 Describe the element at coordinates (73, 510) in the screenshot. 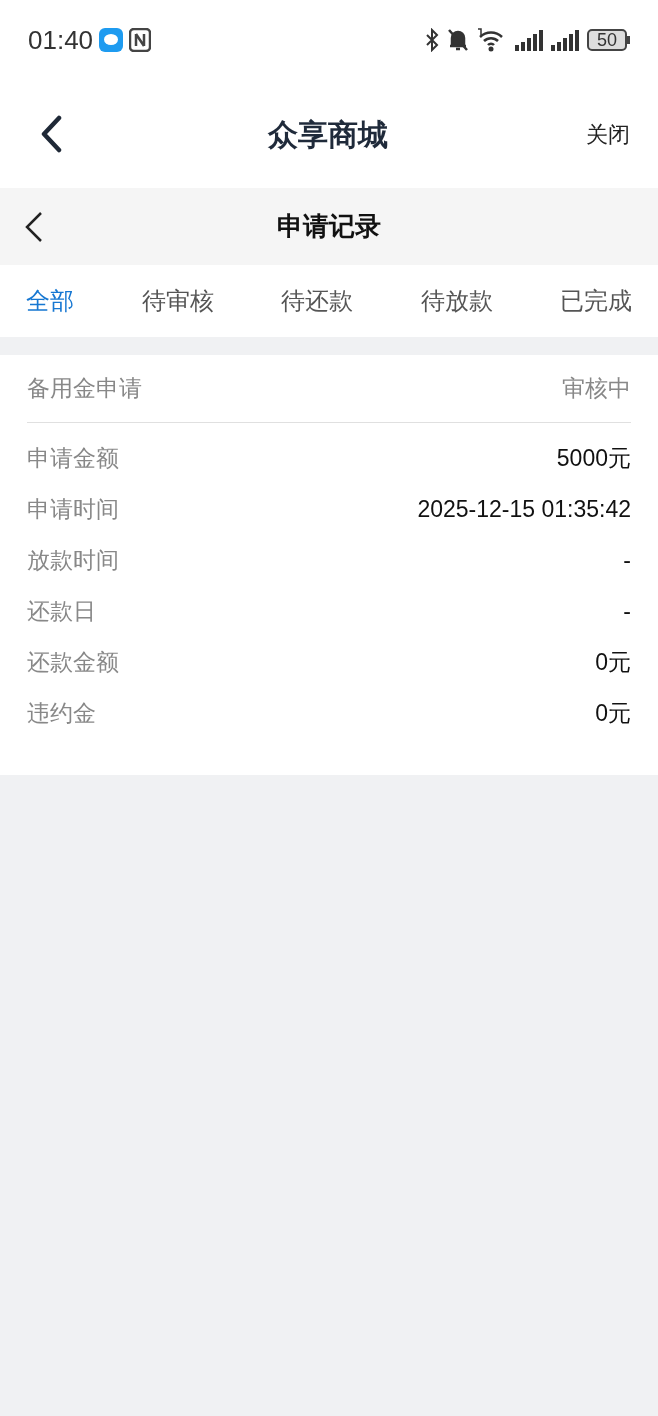

I see `field-label: 申请时间` at that location.